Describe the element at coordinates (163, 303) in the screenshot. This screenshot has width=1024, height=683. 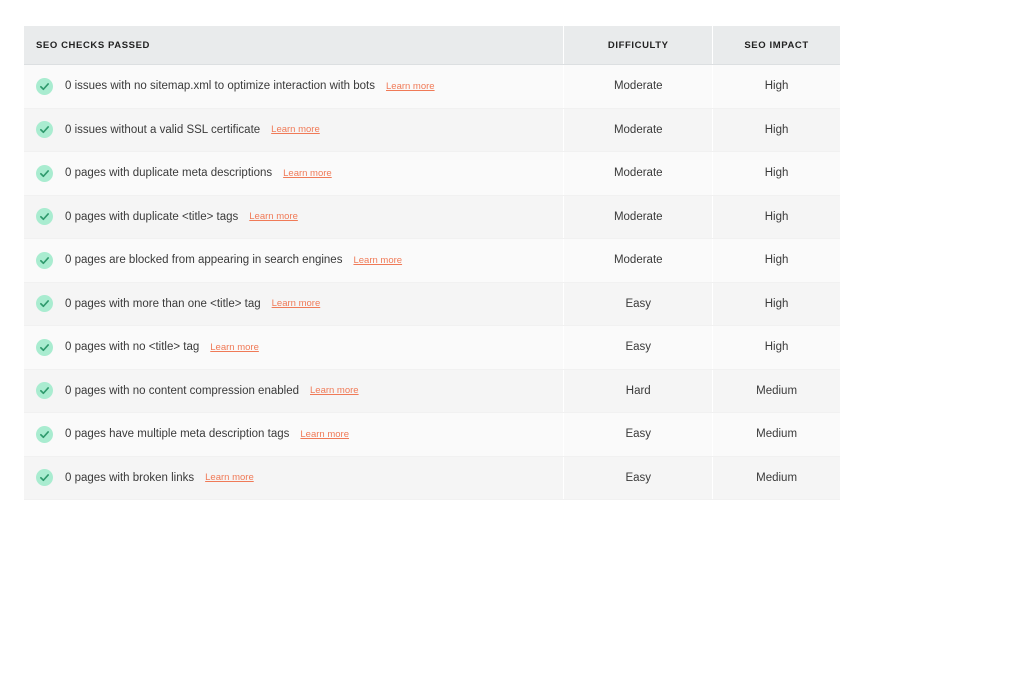
I see `check-description: 0 pages with more than one <title> tag` at that location.